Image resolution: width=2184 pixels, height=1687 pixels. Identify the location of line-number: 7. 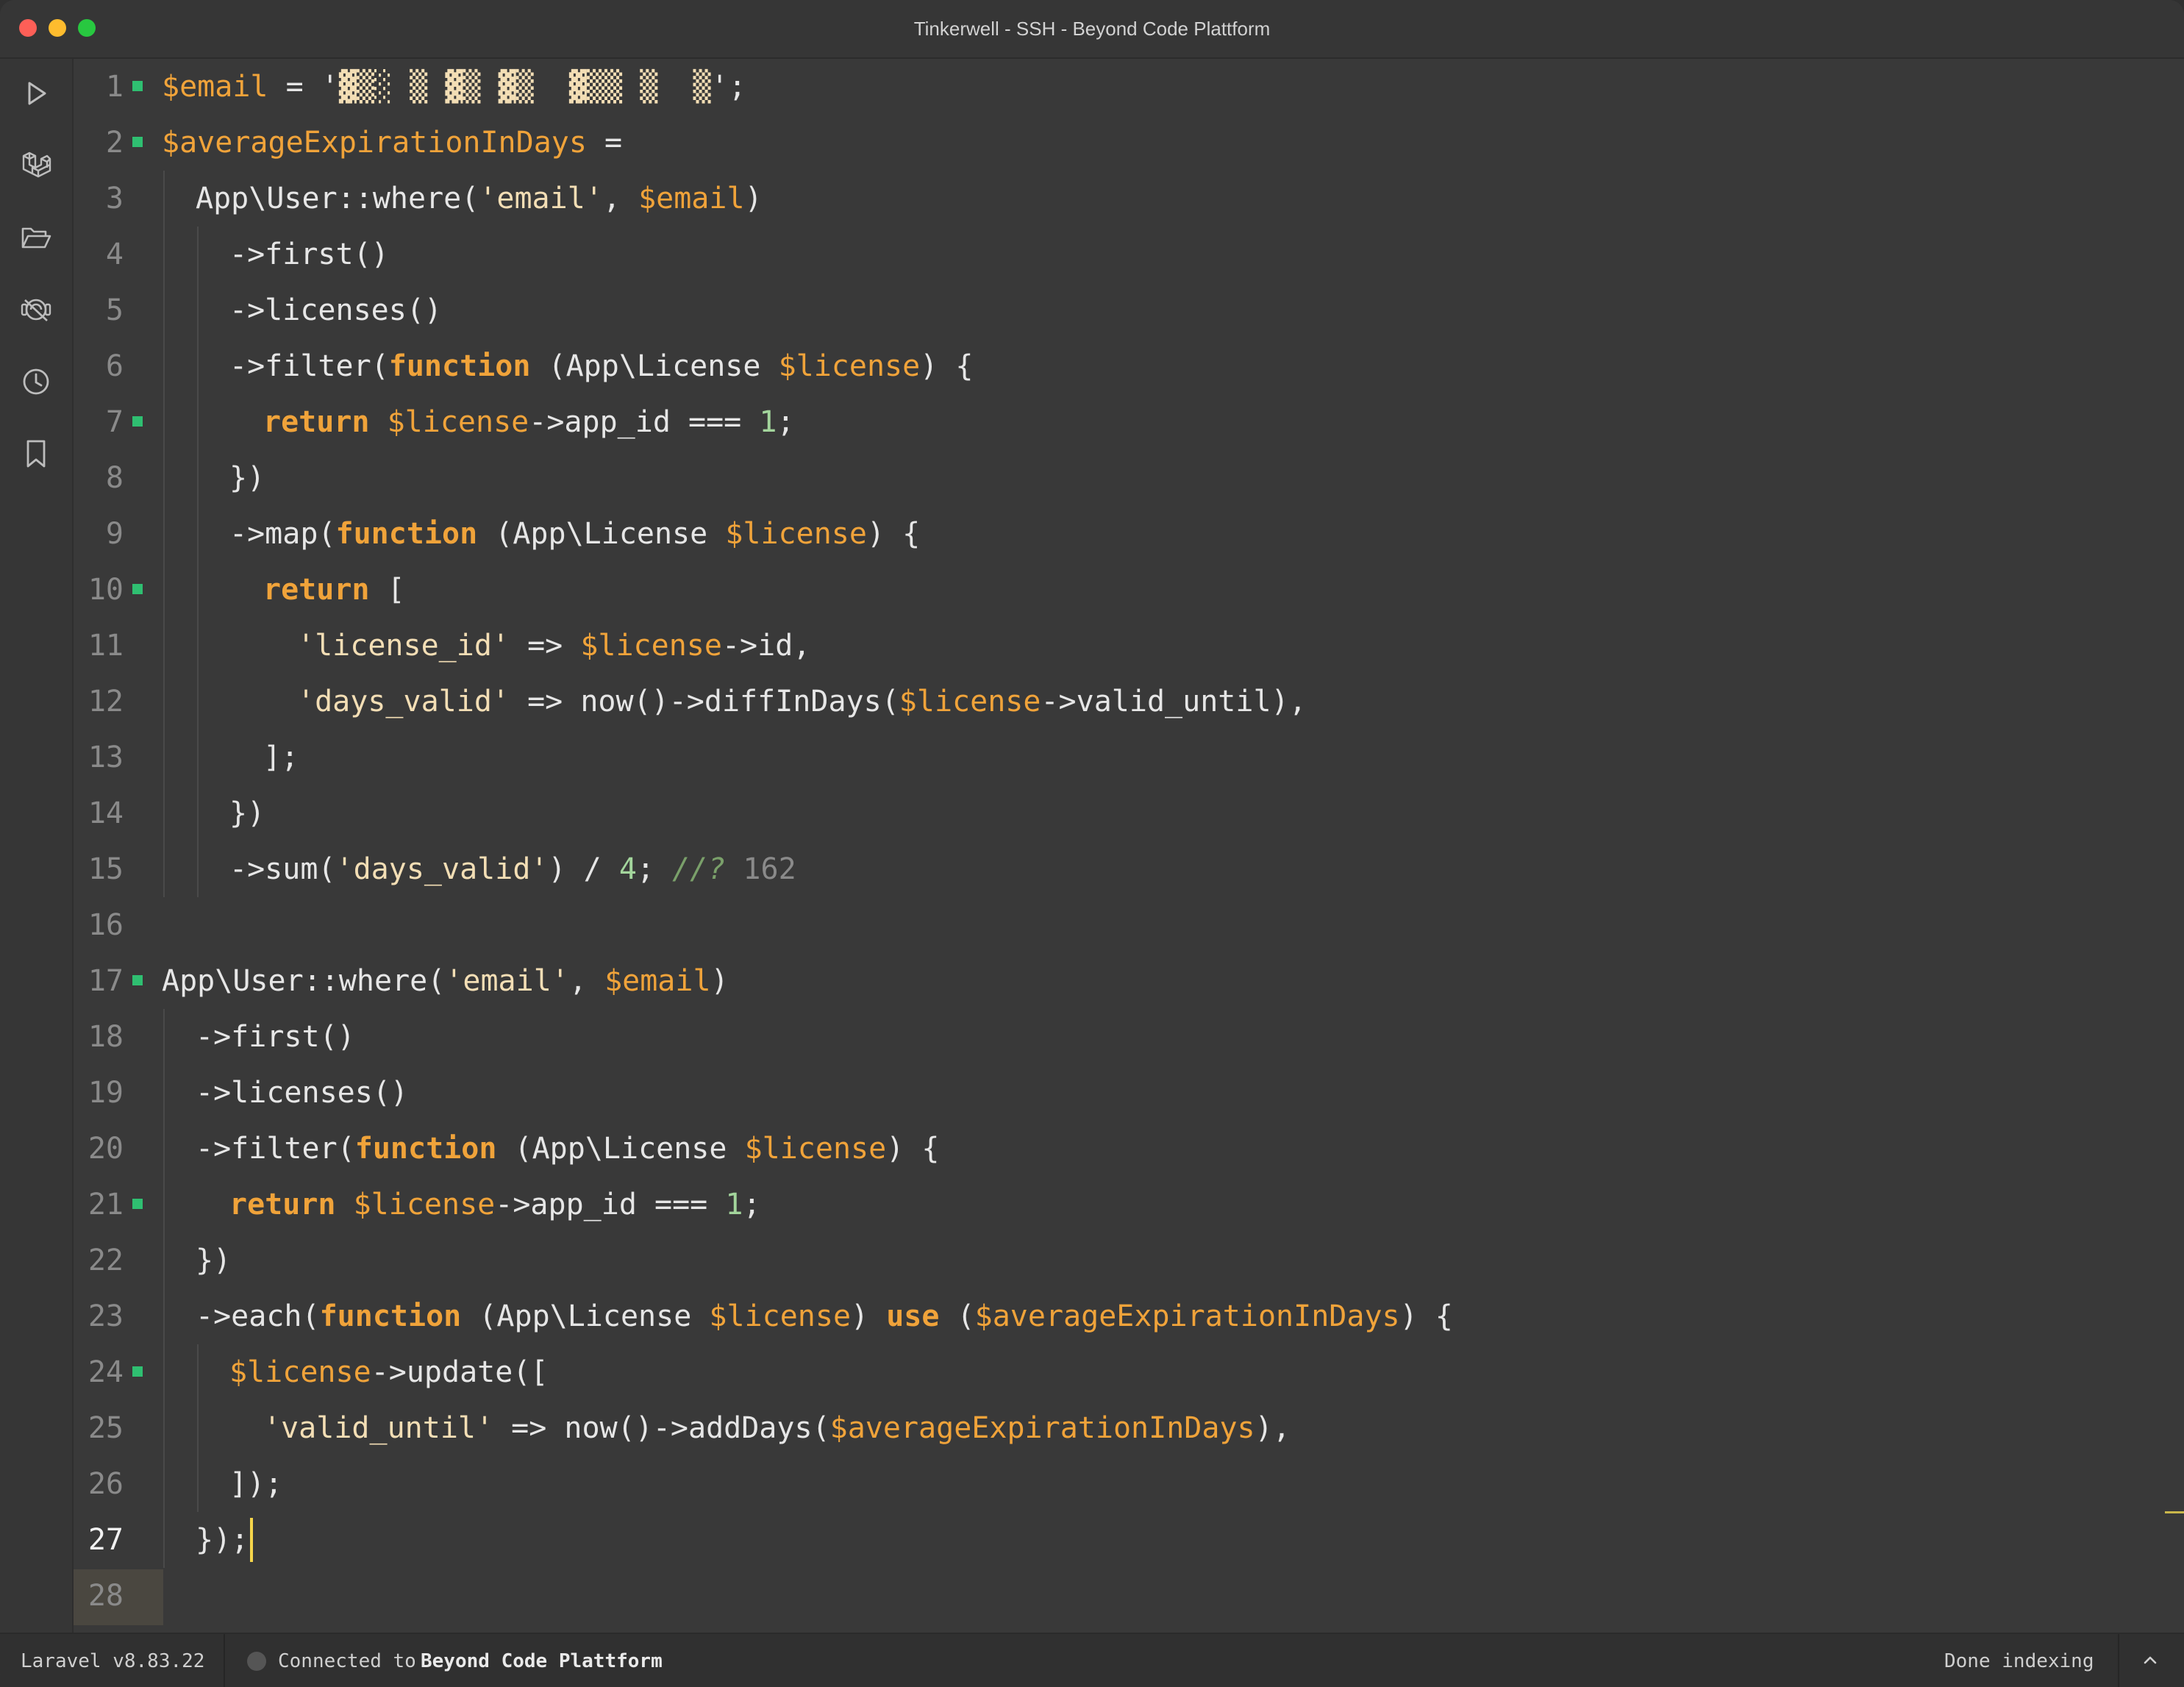
(99, 422).